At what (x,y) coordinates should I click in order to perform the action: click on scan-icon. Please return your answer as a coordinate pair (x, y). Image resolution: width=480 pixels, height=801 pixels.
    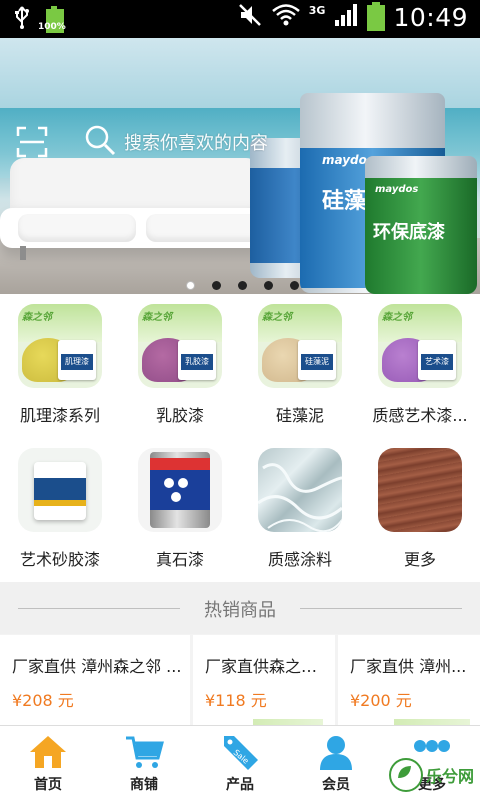
    Looking at the image, I should click on (32, 142).